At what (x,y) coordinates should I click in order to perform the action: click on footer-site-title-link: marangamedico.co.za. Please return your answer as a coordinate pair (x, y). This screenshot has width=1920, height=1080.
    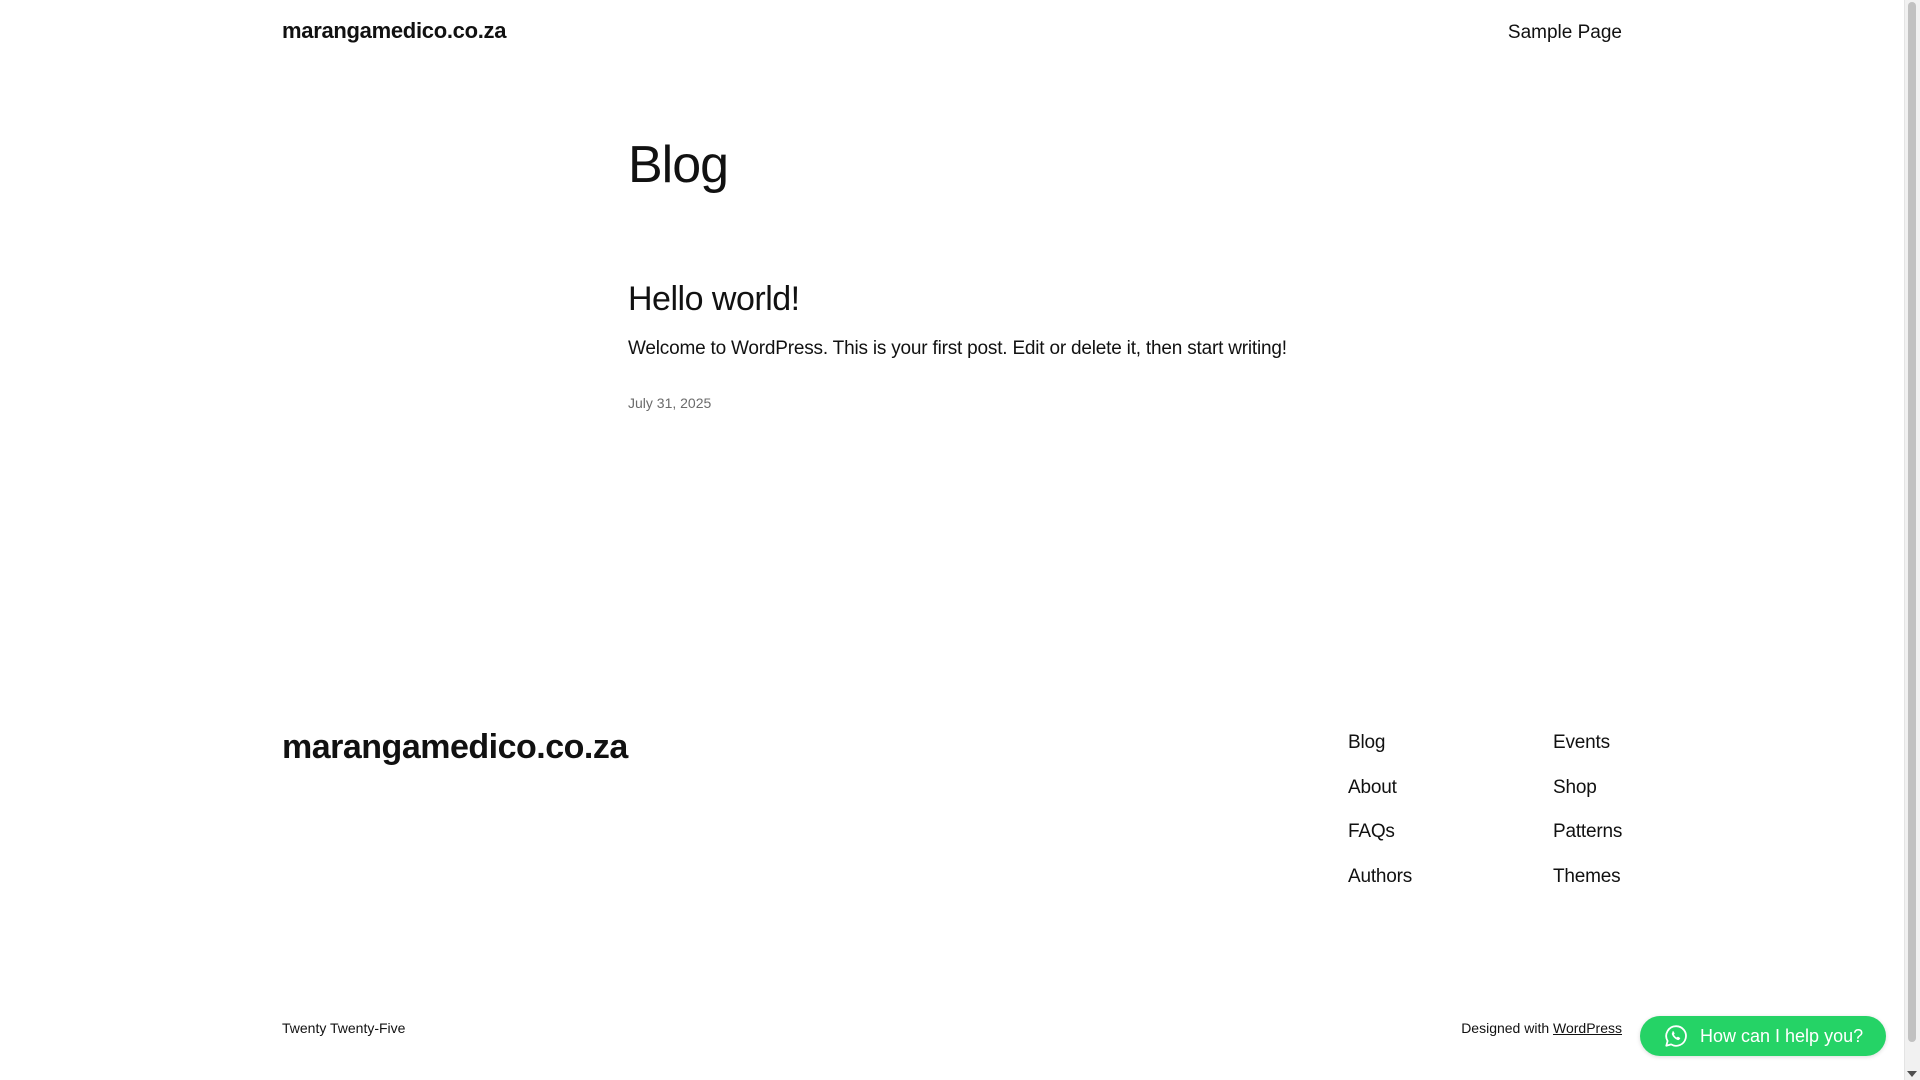
    Looking at the image, I should click on (455, 747).